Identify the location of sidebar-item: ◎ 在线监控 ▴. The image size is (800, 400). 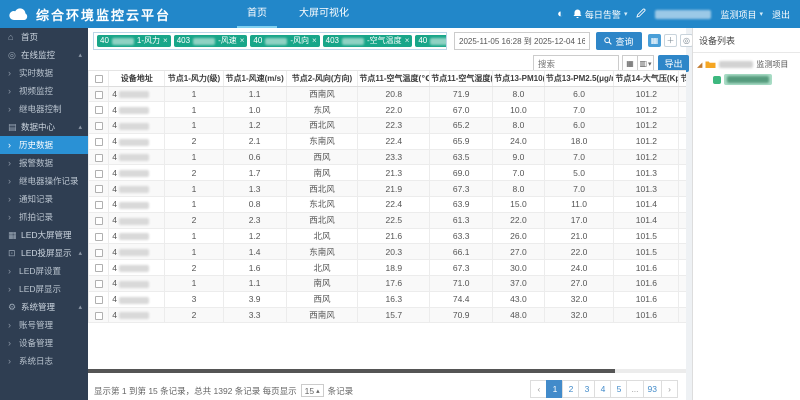
(44, 55).